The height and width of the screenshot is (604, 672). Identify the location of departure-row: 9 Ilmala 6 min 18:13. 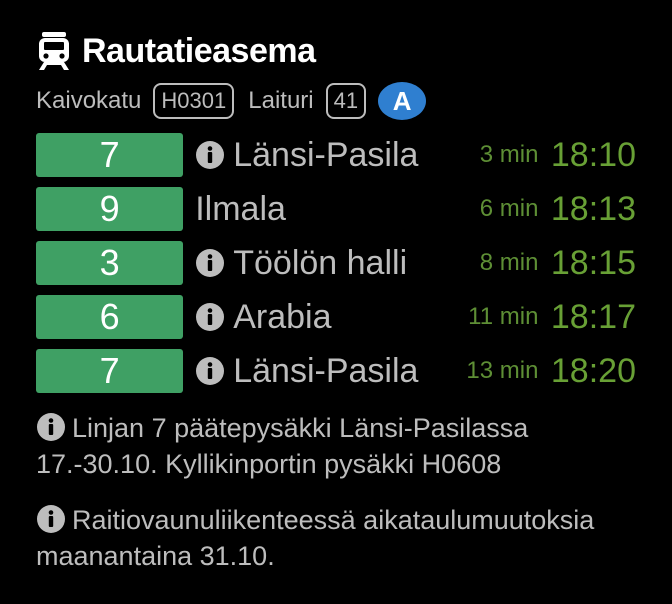
(336, 209).